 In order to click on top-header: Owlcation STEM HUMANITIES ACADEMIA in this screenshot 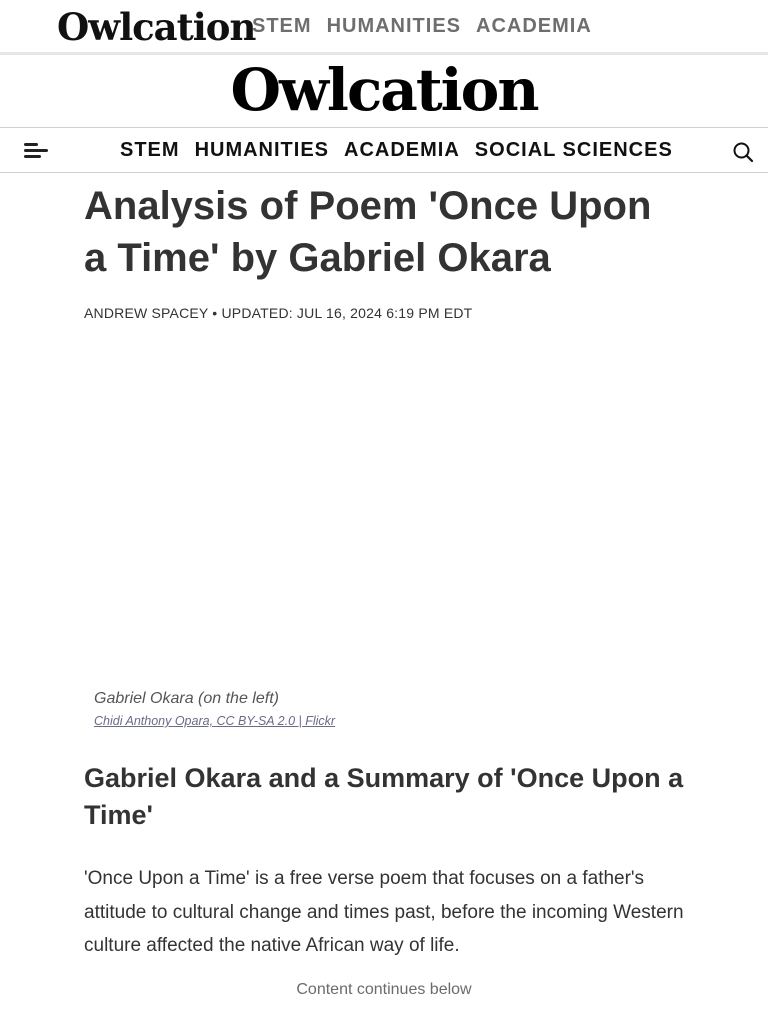, I will do `click(384, 27)`.